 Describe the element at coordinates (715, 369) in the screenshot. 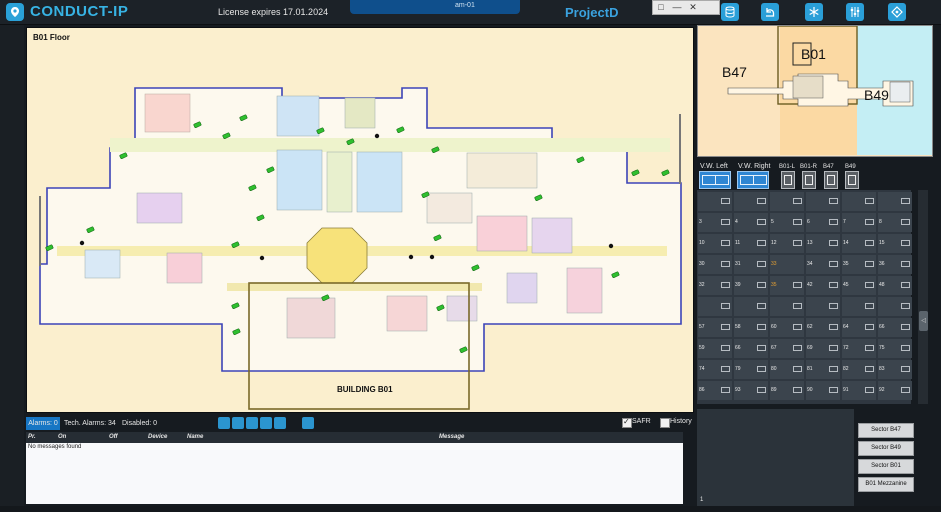

I see `camera-cell: 74` at that location.